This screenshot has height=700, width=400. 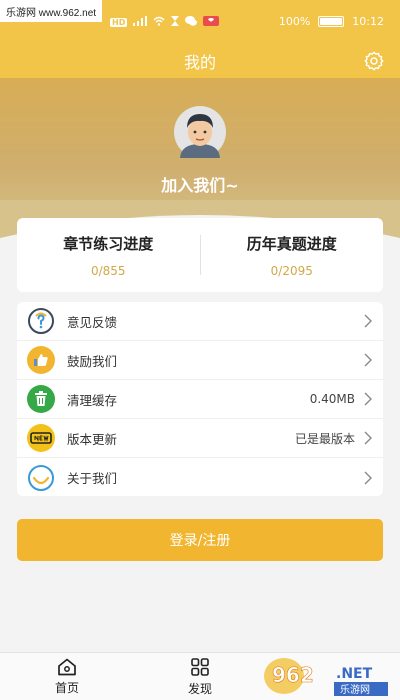 I want to click on menu-label: 清理缓存, so click(x=92, y=400).